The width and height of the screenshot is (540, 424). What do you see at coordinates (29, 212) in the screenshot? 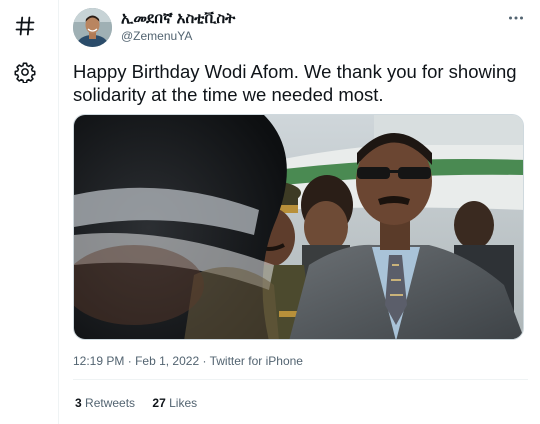
I see `left-nav-rail` at bounding box center [29, 212].